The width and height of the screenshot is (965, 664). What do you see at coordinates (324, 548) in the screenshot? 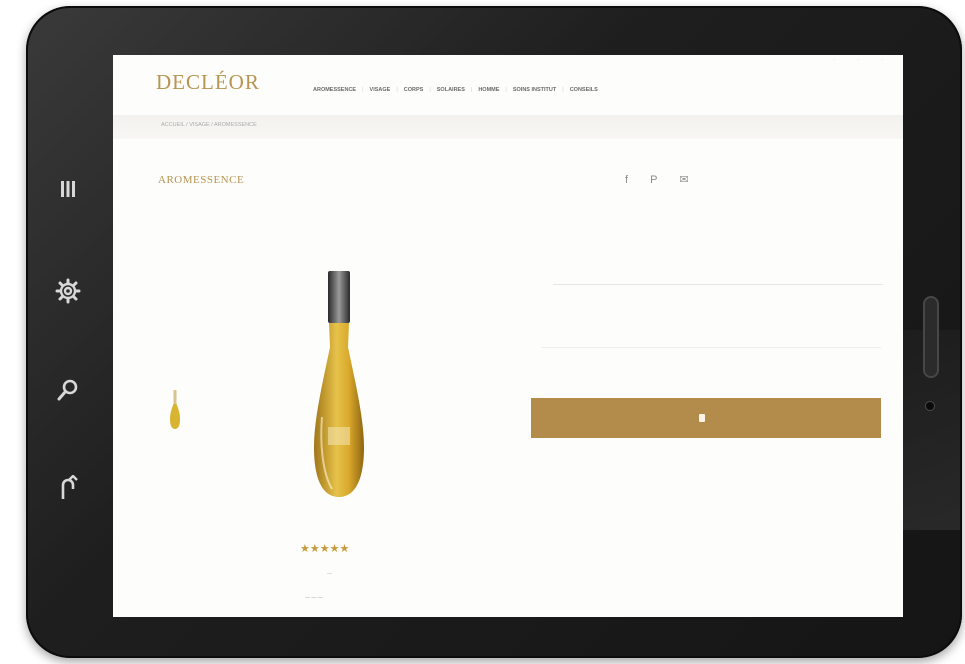
I see `star-rating: ★★★★★` at bounding box center [324, 548].